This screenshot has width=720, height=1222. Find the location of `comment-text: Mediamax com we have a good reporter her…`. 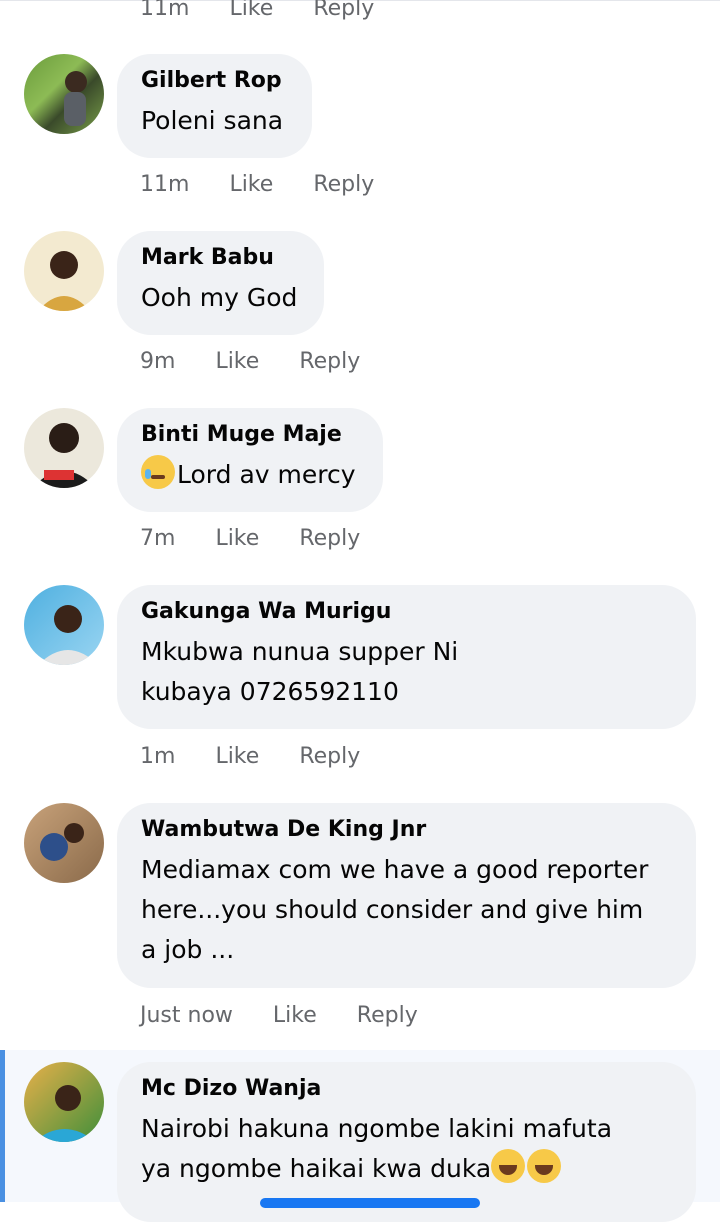

comment-text: Mediamax com we have a good reporter her… is located at coordinates (395, 909).